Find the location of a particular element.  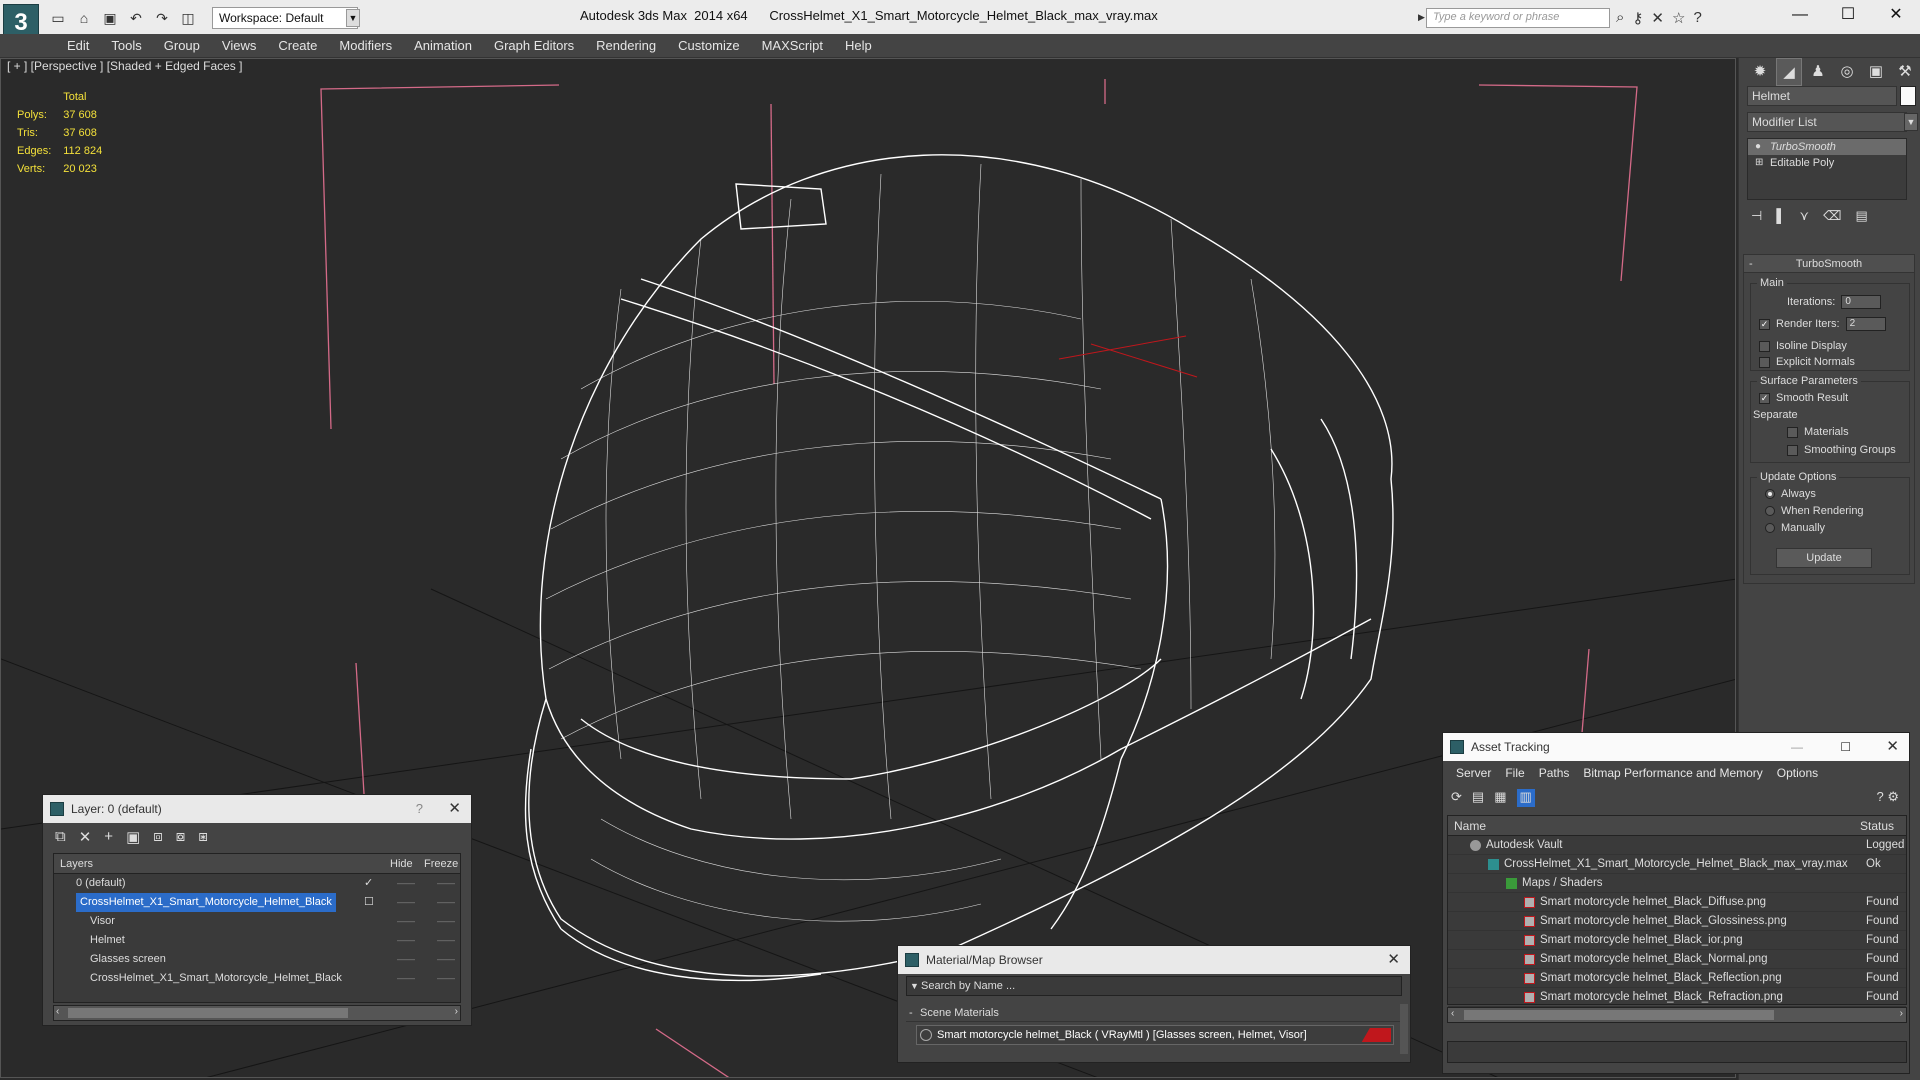

menu-create: Create is located at coordinates (297, 46).